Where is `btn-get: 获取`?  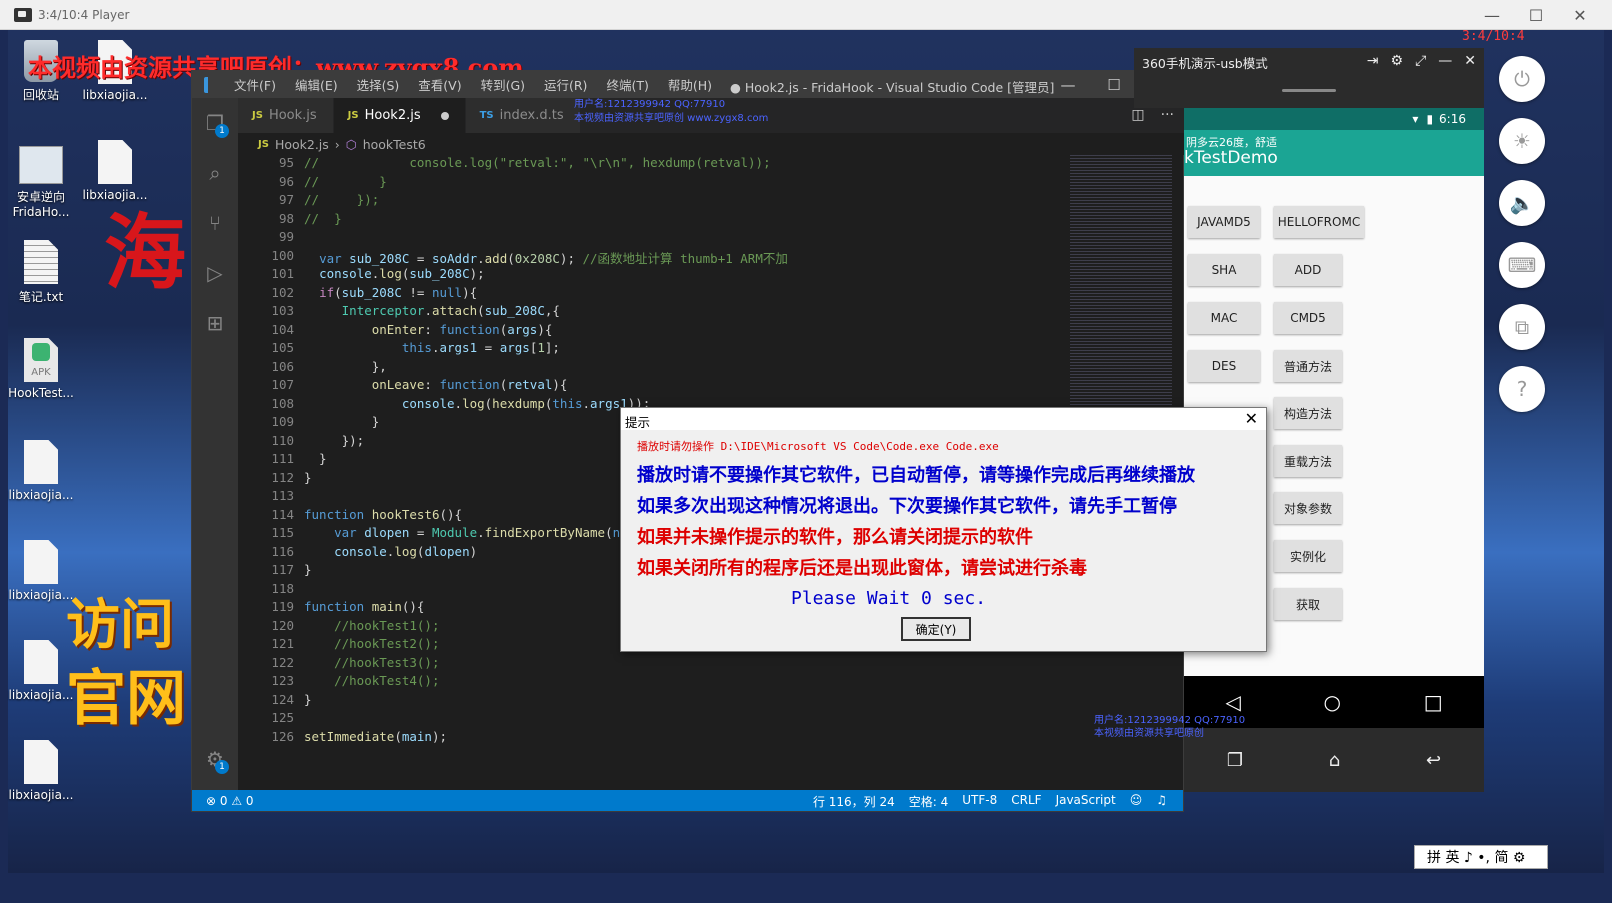
btn-get: 获取 is located at coordinates (1308, 604).